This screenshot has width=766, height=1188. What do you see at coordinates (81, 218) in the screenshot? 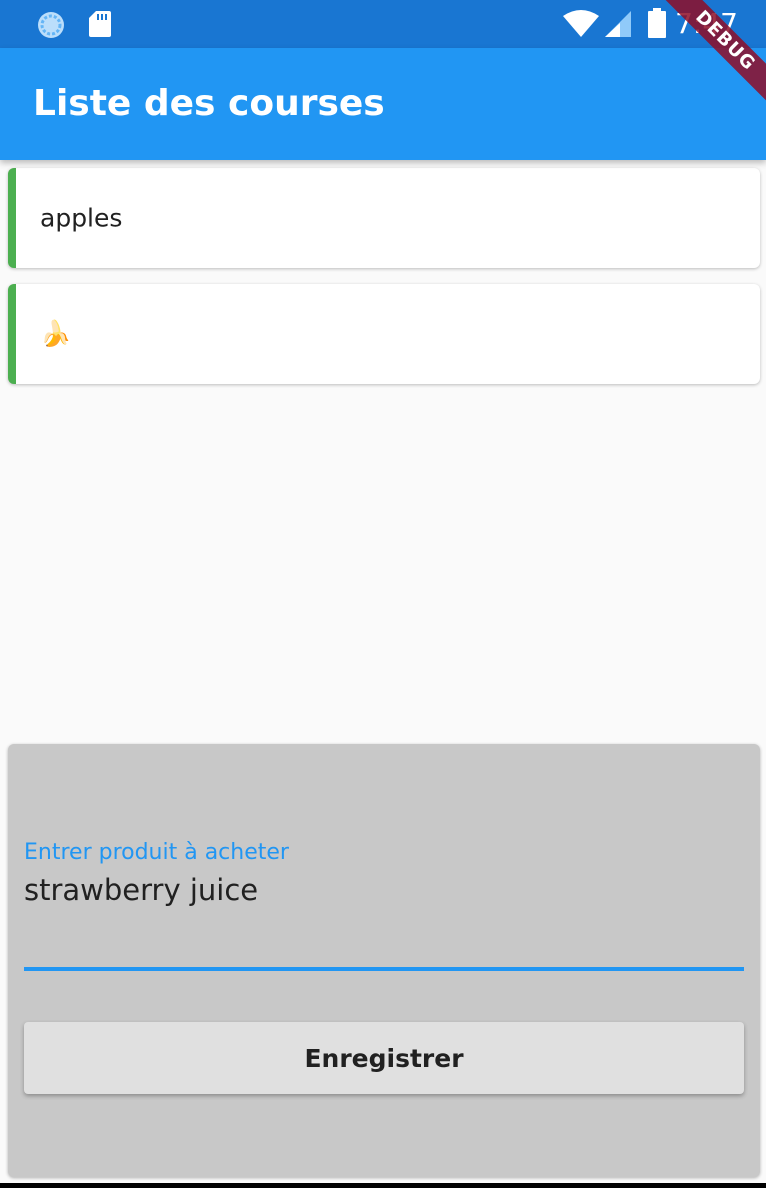
I see `list-item-label: apples` at bounding box center [81, 218].